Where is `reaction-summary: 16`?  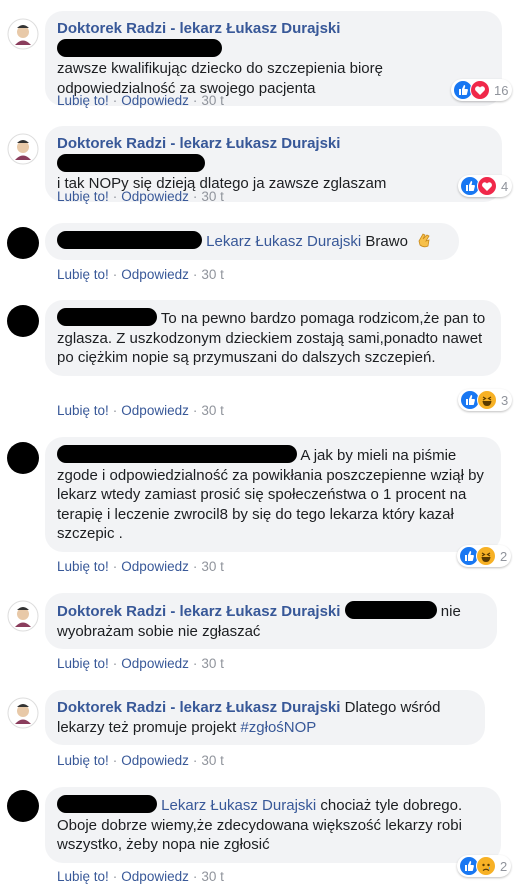
reaction-summary: 16 is located at coordinates (482, 90).